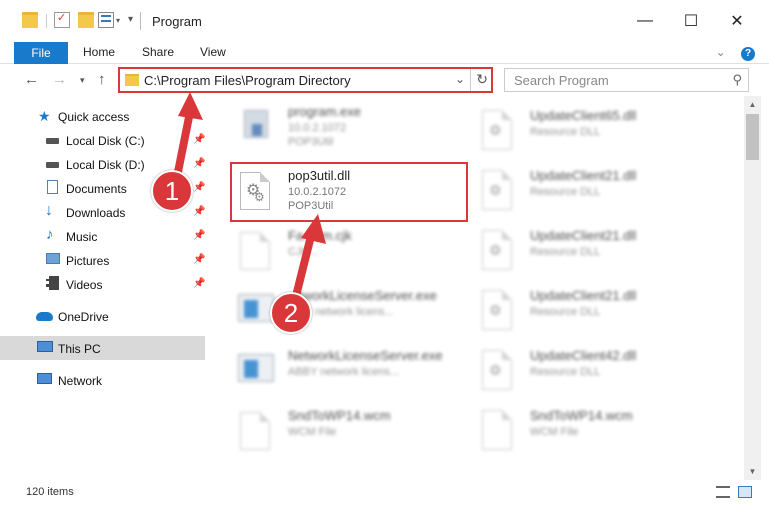 This screenshot has width=769, height=520. I want to click on chevron-down-icon: ⌄, so click(460, 79).